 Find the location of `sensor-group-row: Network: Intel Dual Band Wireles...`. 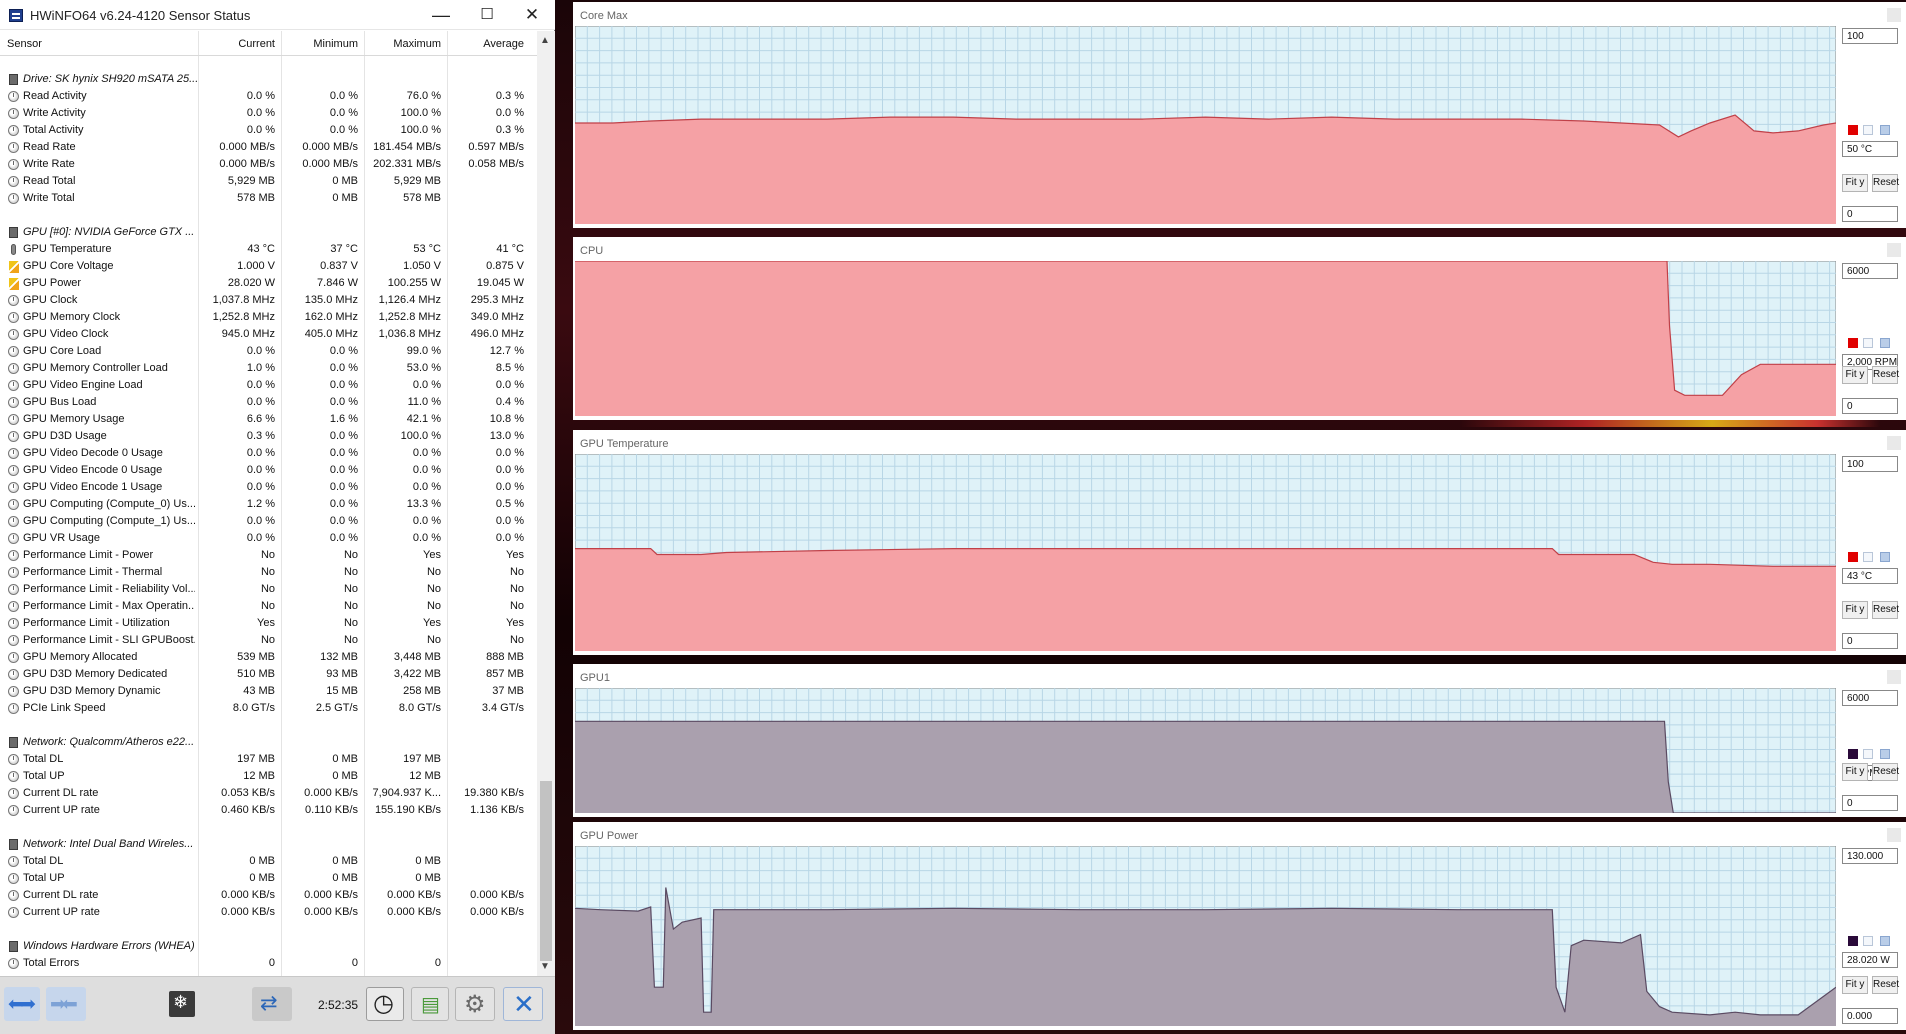

sensor-group-row: Network: Intel Dual Band Wireles... is located at coordinates (268, 844).